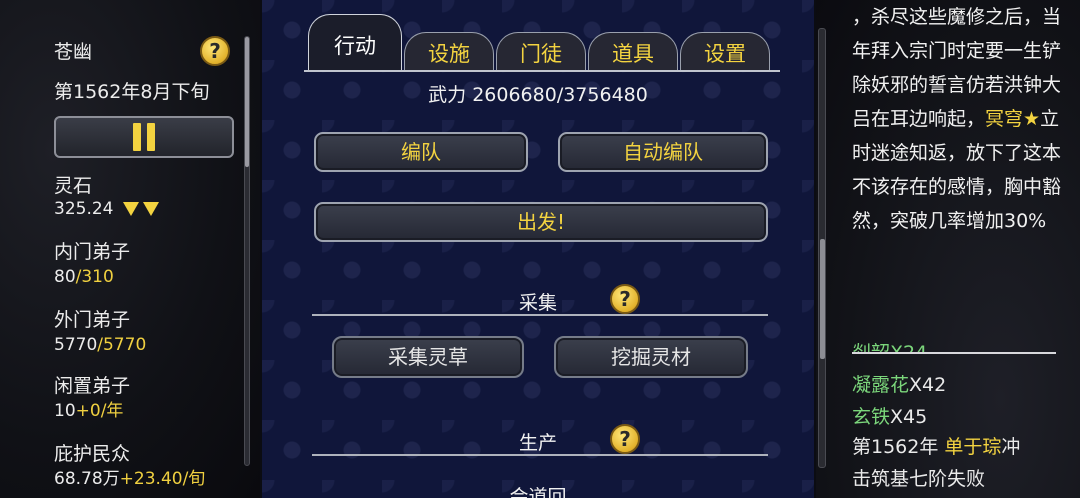  Describe the element at coordinates (725, 52) in the screenshot. I see `tab-settings: 设置` at that location.